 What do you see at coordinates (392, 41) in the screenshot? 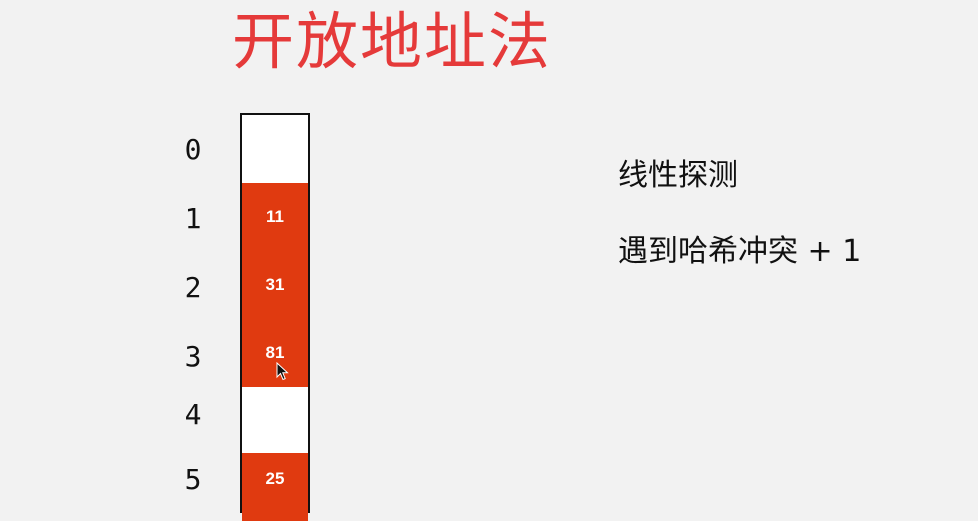
I see `page-title: 开放地址法` at bounding box center [392, 41].